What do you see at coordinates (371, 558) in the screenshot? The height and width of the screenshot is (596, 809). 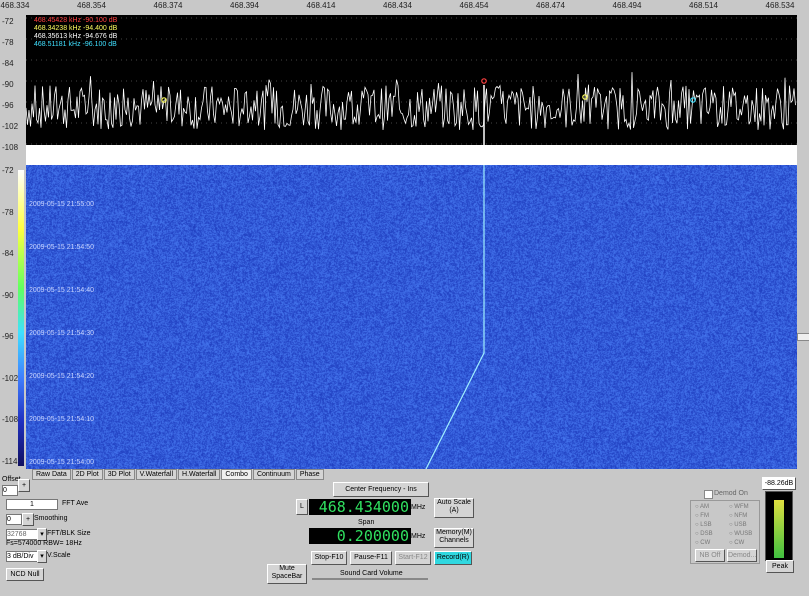 I see `pause-button: Pause-F11` at bounding box center [371, 558].